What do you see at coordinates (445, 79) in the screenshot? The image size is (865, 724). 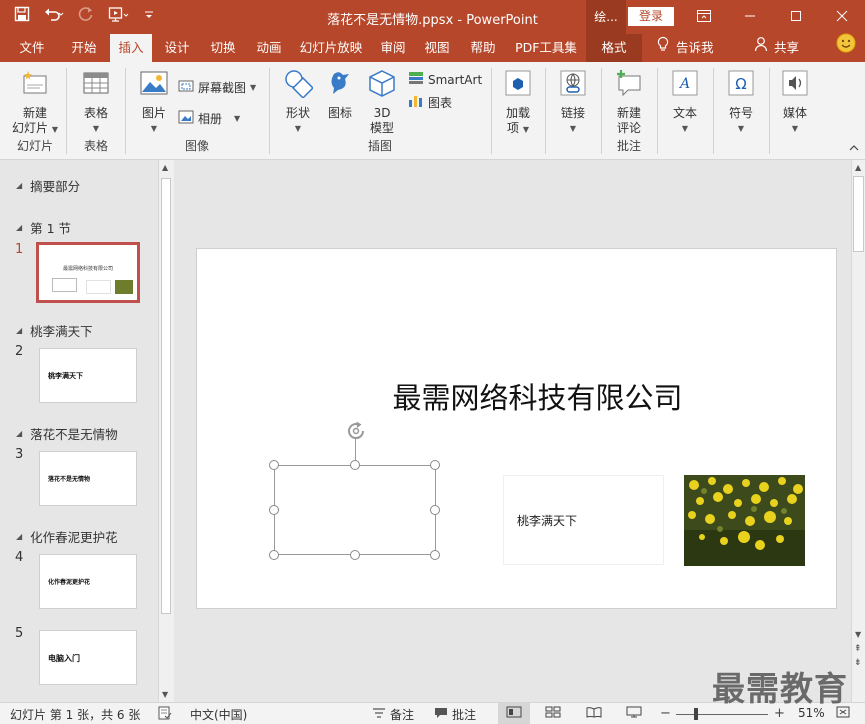 I see `smartart-button: SmartArt` at bounding box center [445, 79].